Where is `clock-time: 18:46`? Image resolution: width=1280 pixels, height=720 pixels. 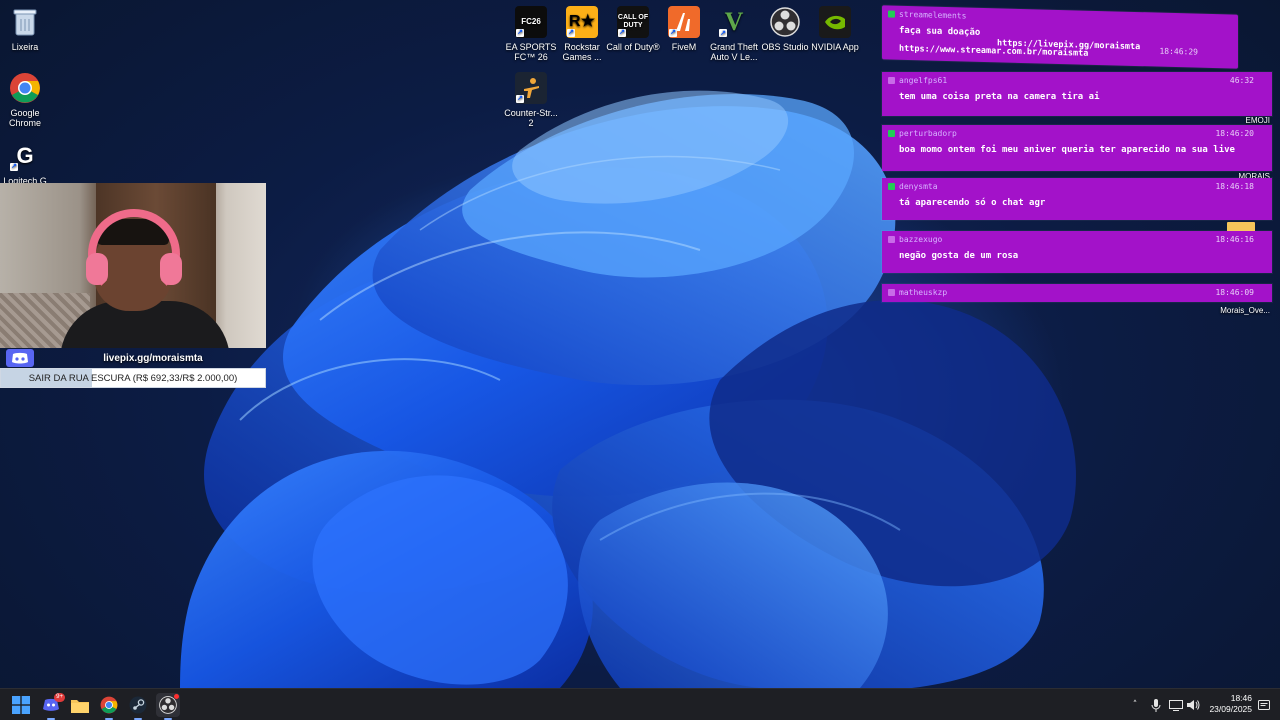
clock-time: 18:46 is located at coordinates (1241, 698).